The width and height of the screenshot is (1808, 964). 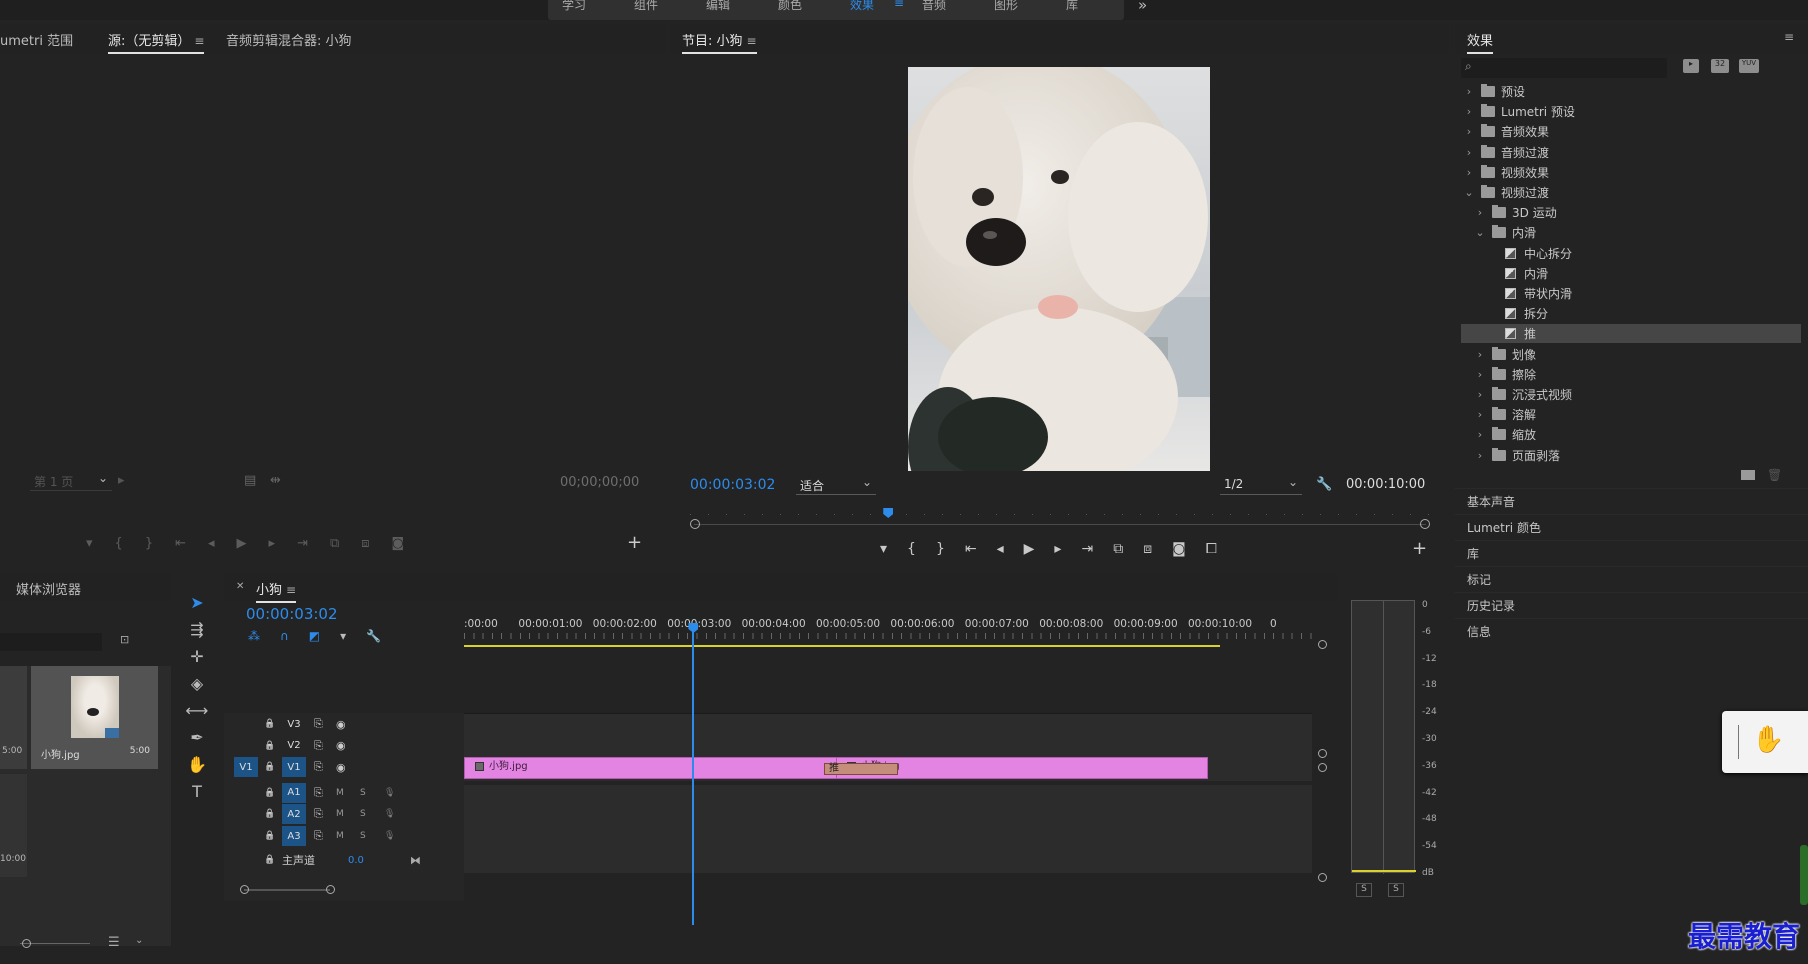 What do you see at coordinates (246, 767) in the screenshot?
I see `source-patch-button: V1` at bounding box center [246, 767].